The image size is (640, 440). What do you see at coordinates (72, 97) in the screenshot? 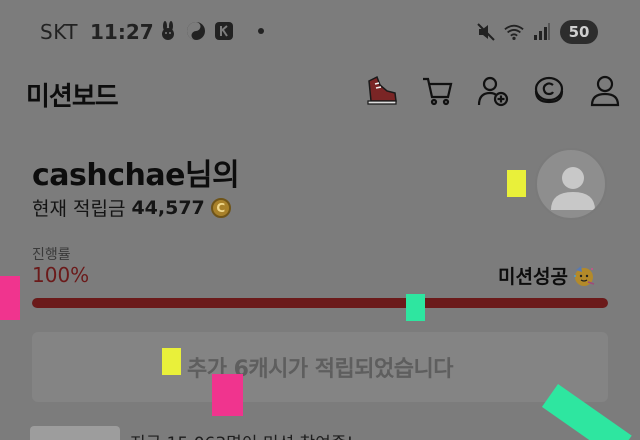
I see `page-title: 미션보드` at bounding box center [72, 97].